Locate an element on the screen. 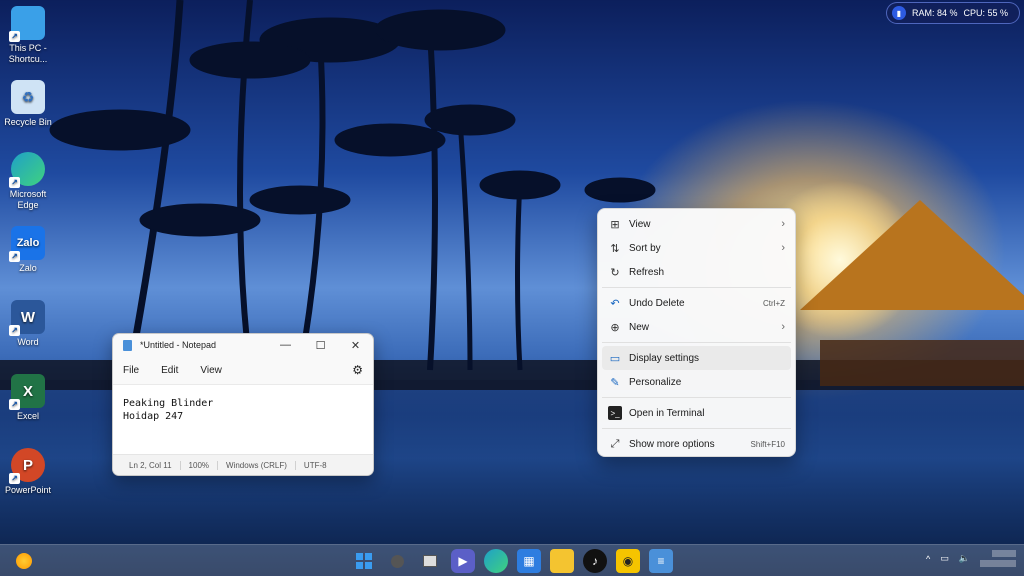 This screenshot has width=1024, height=576. task-view-icon is located at coordinates (430, 561).